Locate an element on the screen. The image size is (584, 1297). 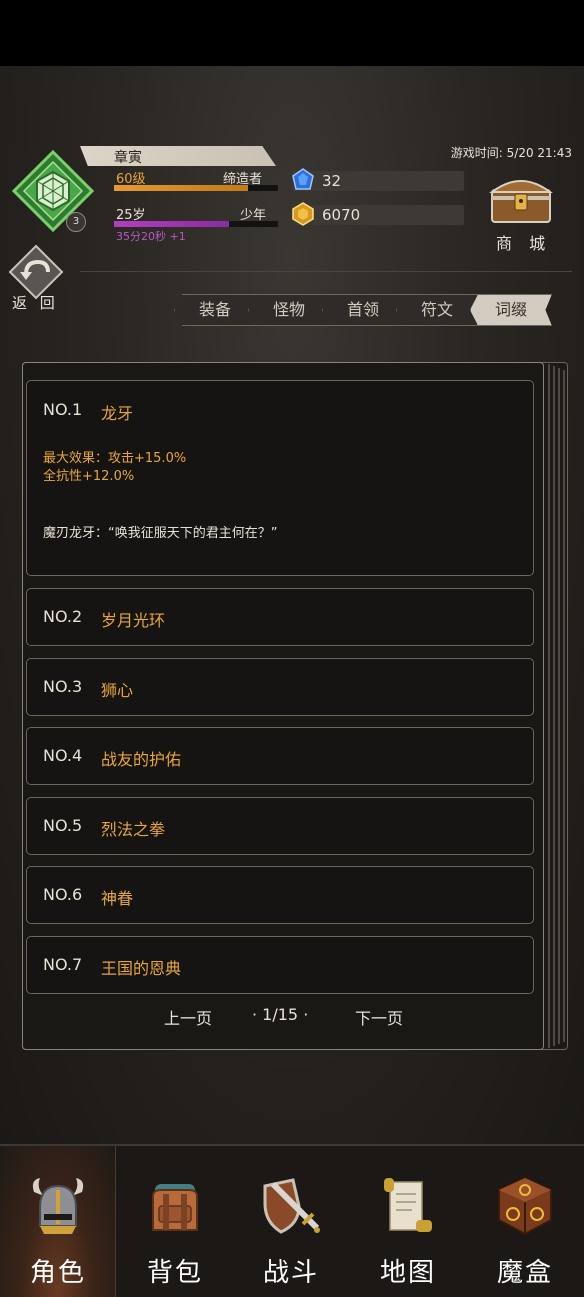
game-time: 游戏时间: 5/20 21:43 is located at coordinates (511, 153).